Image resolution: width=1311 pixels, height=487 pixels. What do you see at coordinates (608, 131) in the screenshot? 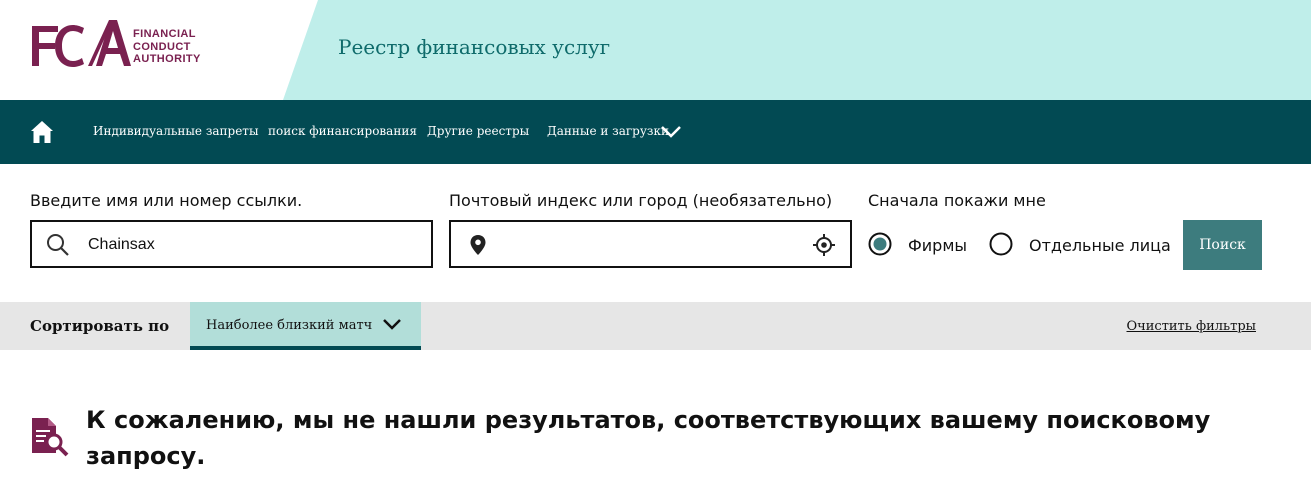
I see `nav-item-data-downloads: Данные и загрузки` at bounding box center [608, 131].